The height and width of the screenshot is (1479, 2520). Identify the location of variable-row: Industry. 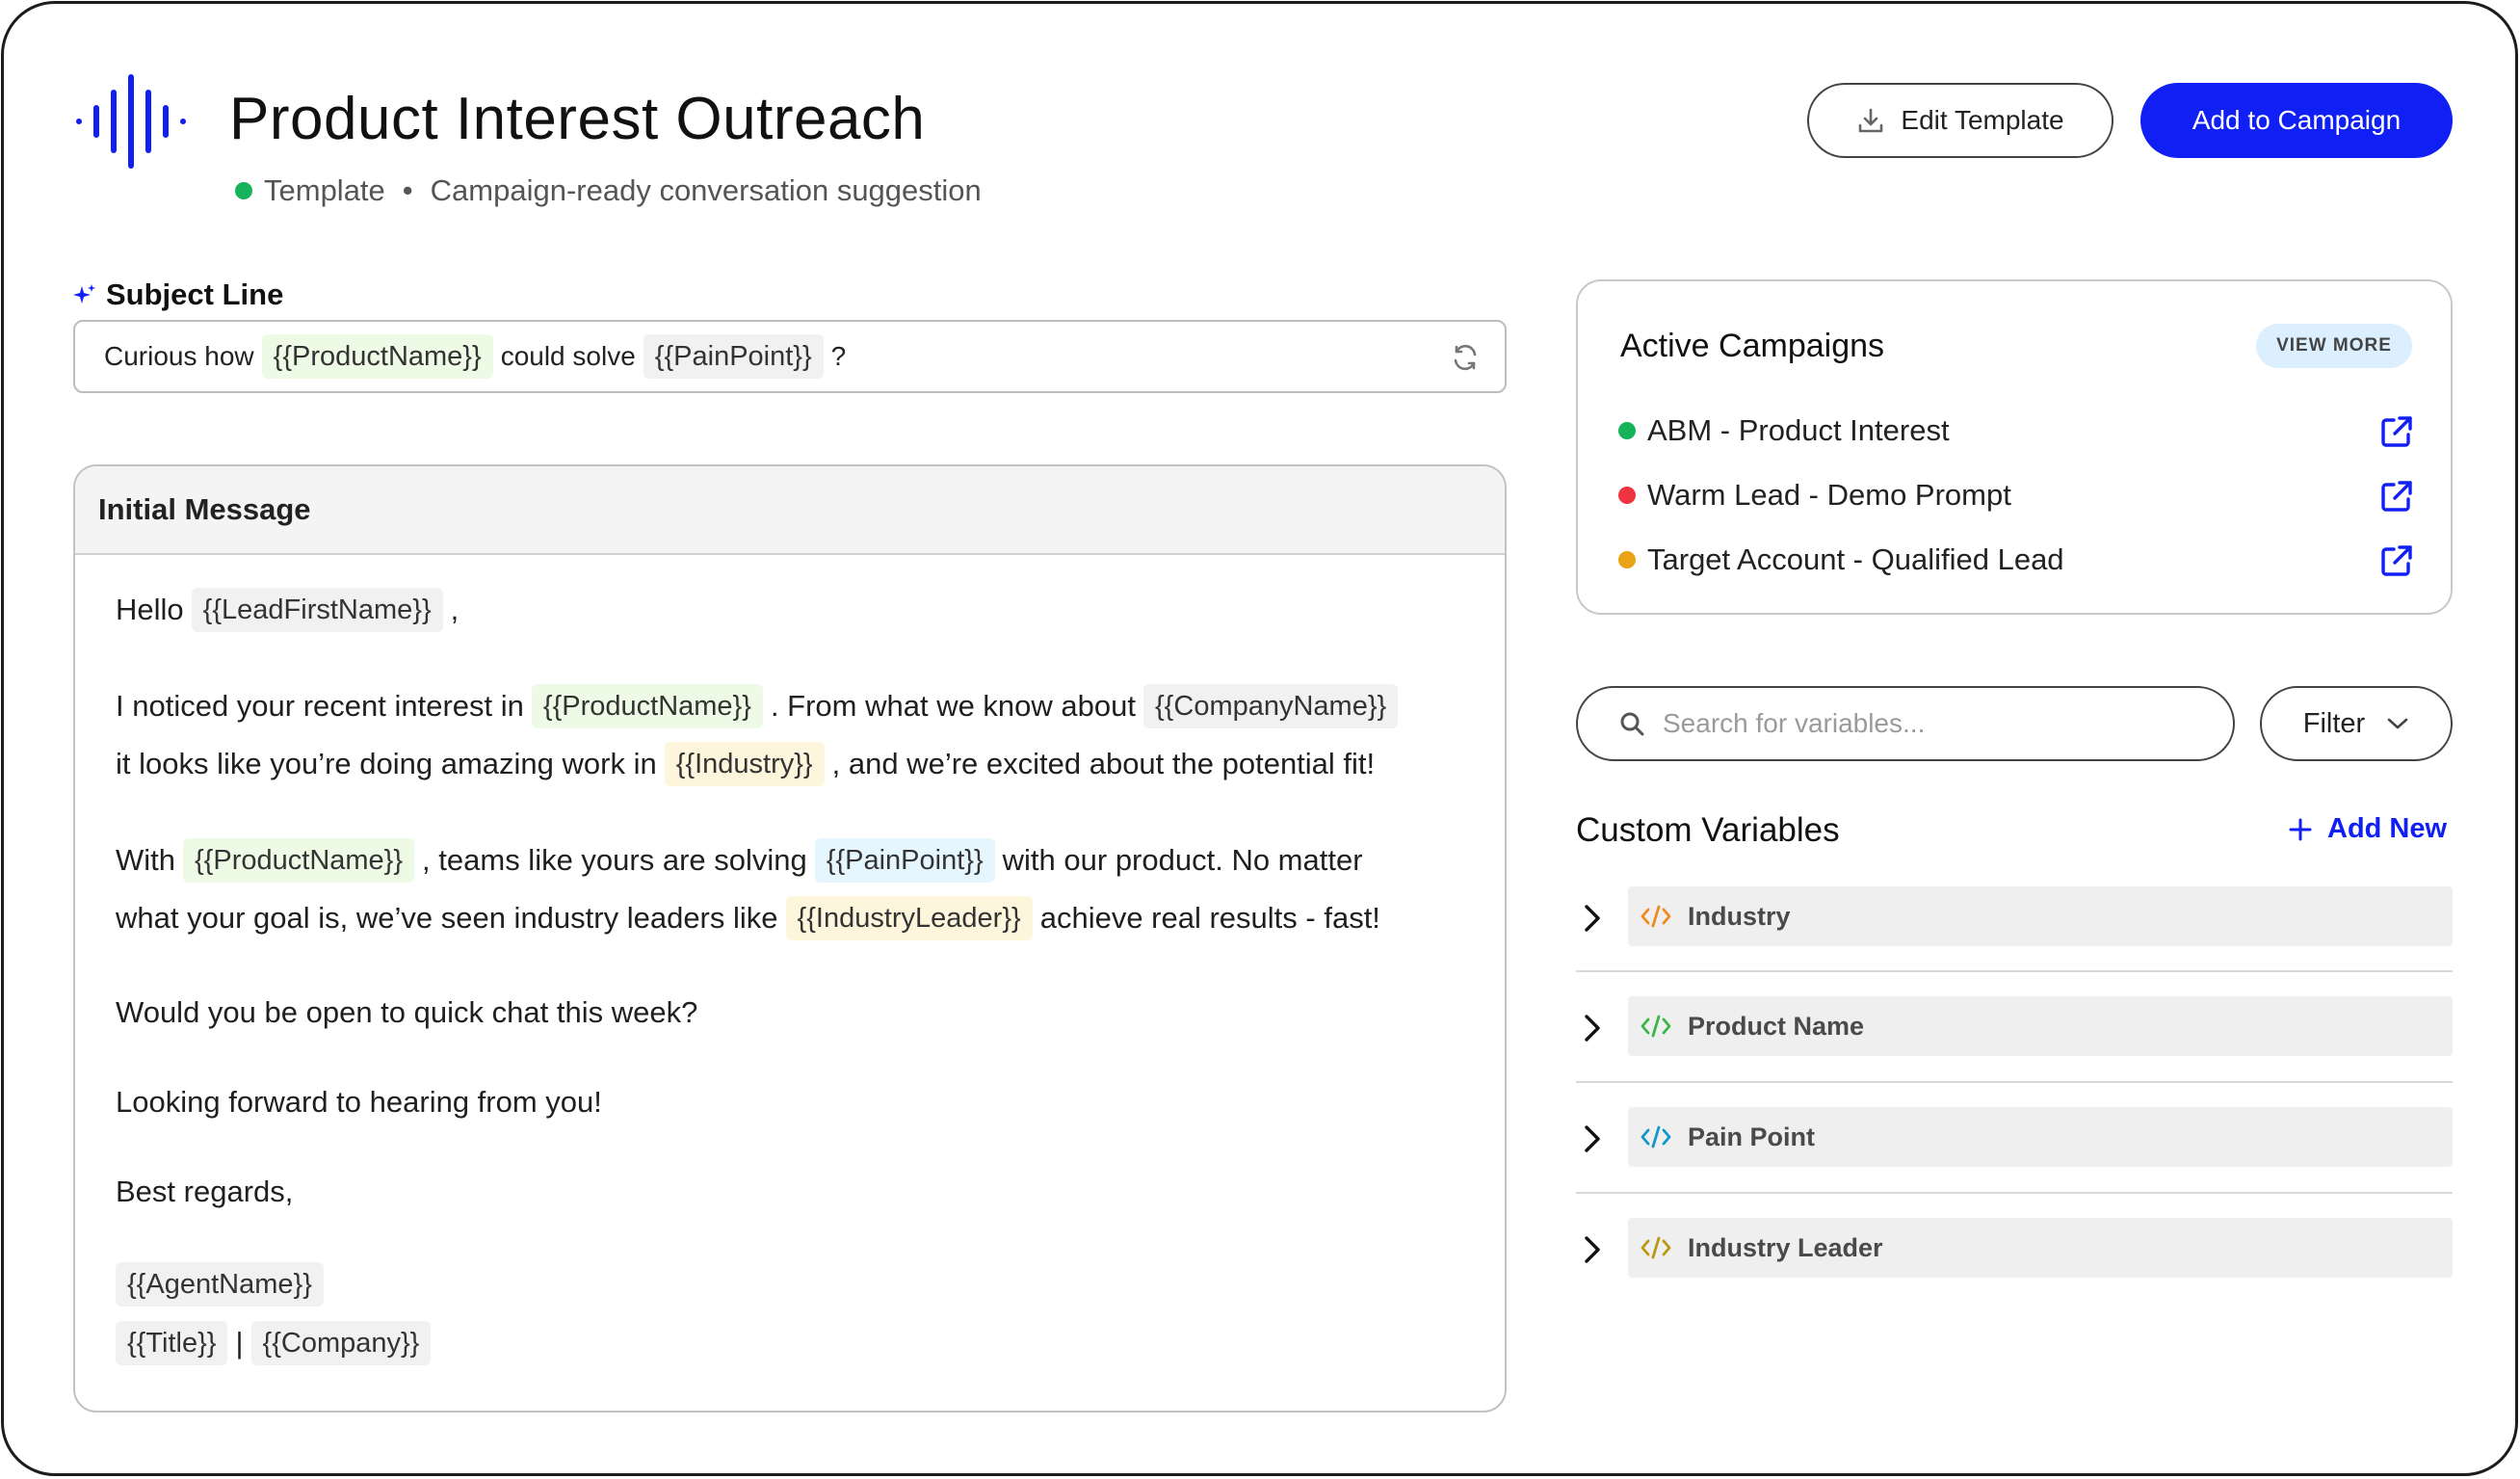
(2014, 918).